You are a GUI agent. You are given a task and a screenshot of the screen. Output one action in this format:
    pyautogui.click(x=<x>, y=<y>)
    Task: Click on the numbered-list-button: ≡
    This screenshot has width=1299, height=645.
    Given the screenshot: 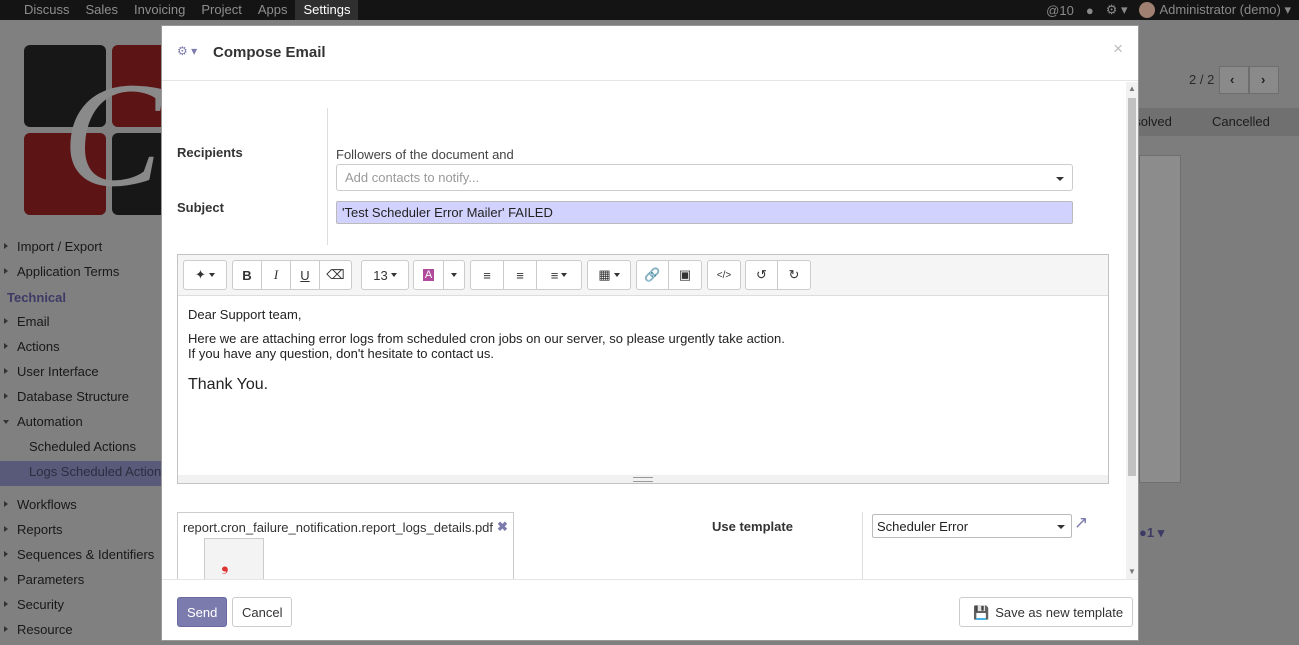 What is the action you would take?
    pyautogui.click(x=520, y=275)
    